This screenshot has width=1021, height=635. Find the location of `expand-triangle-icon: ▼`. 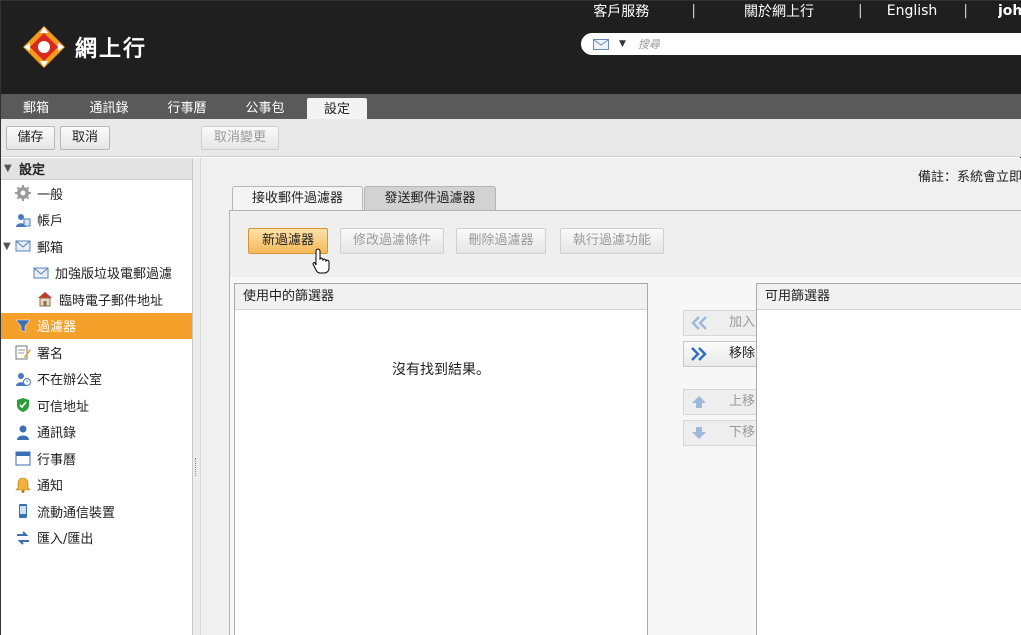

expand-triangle-icon: ▼ is located at coordinates (9, 246).